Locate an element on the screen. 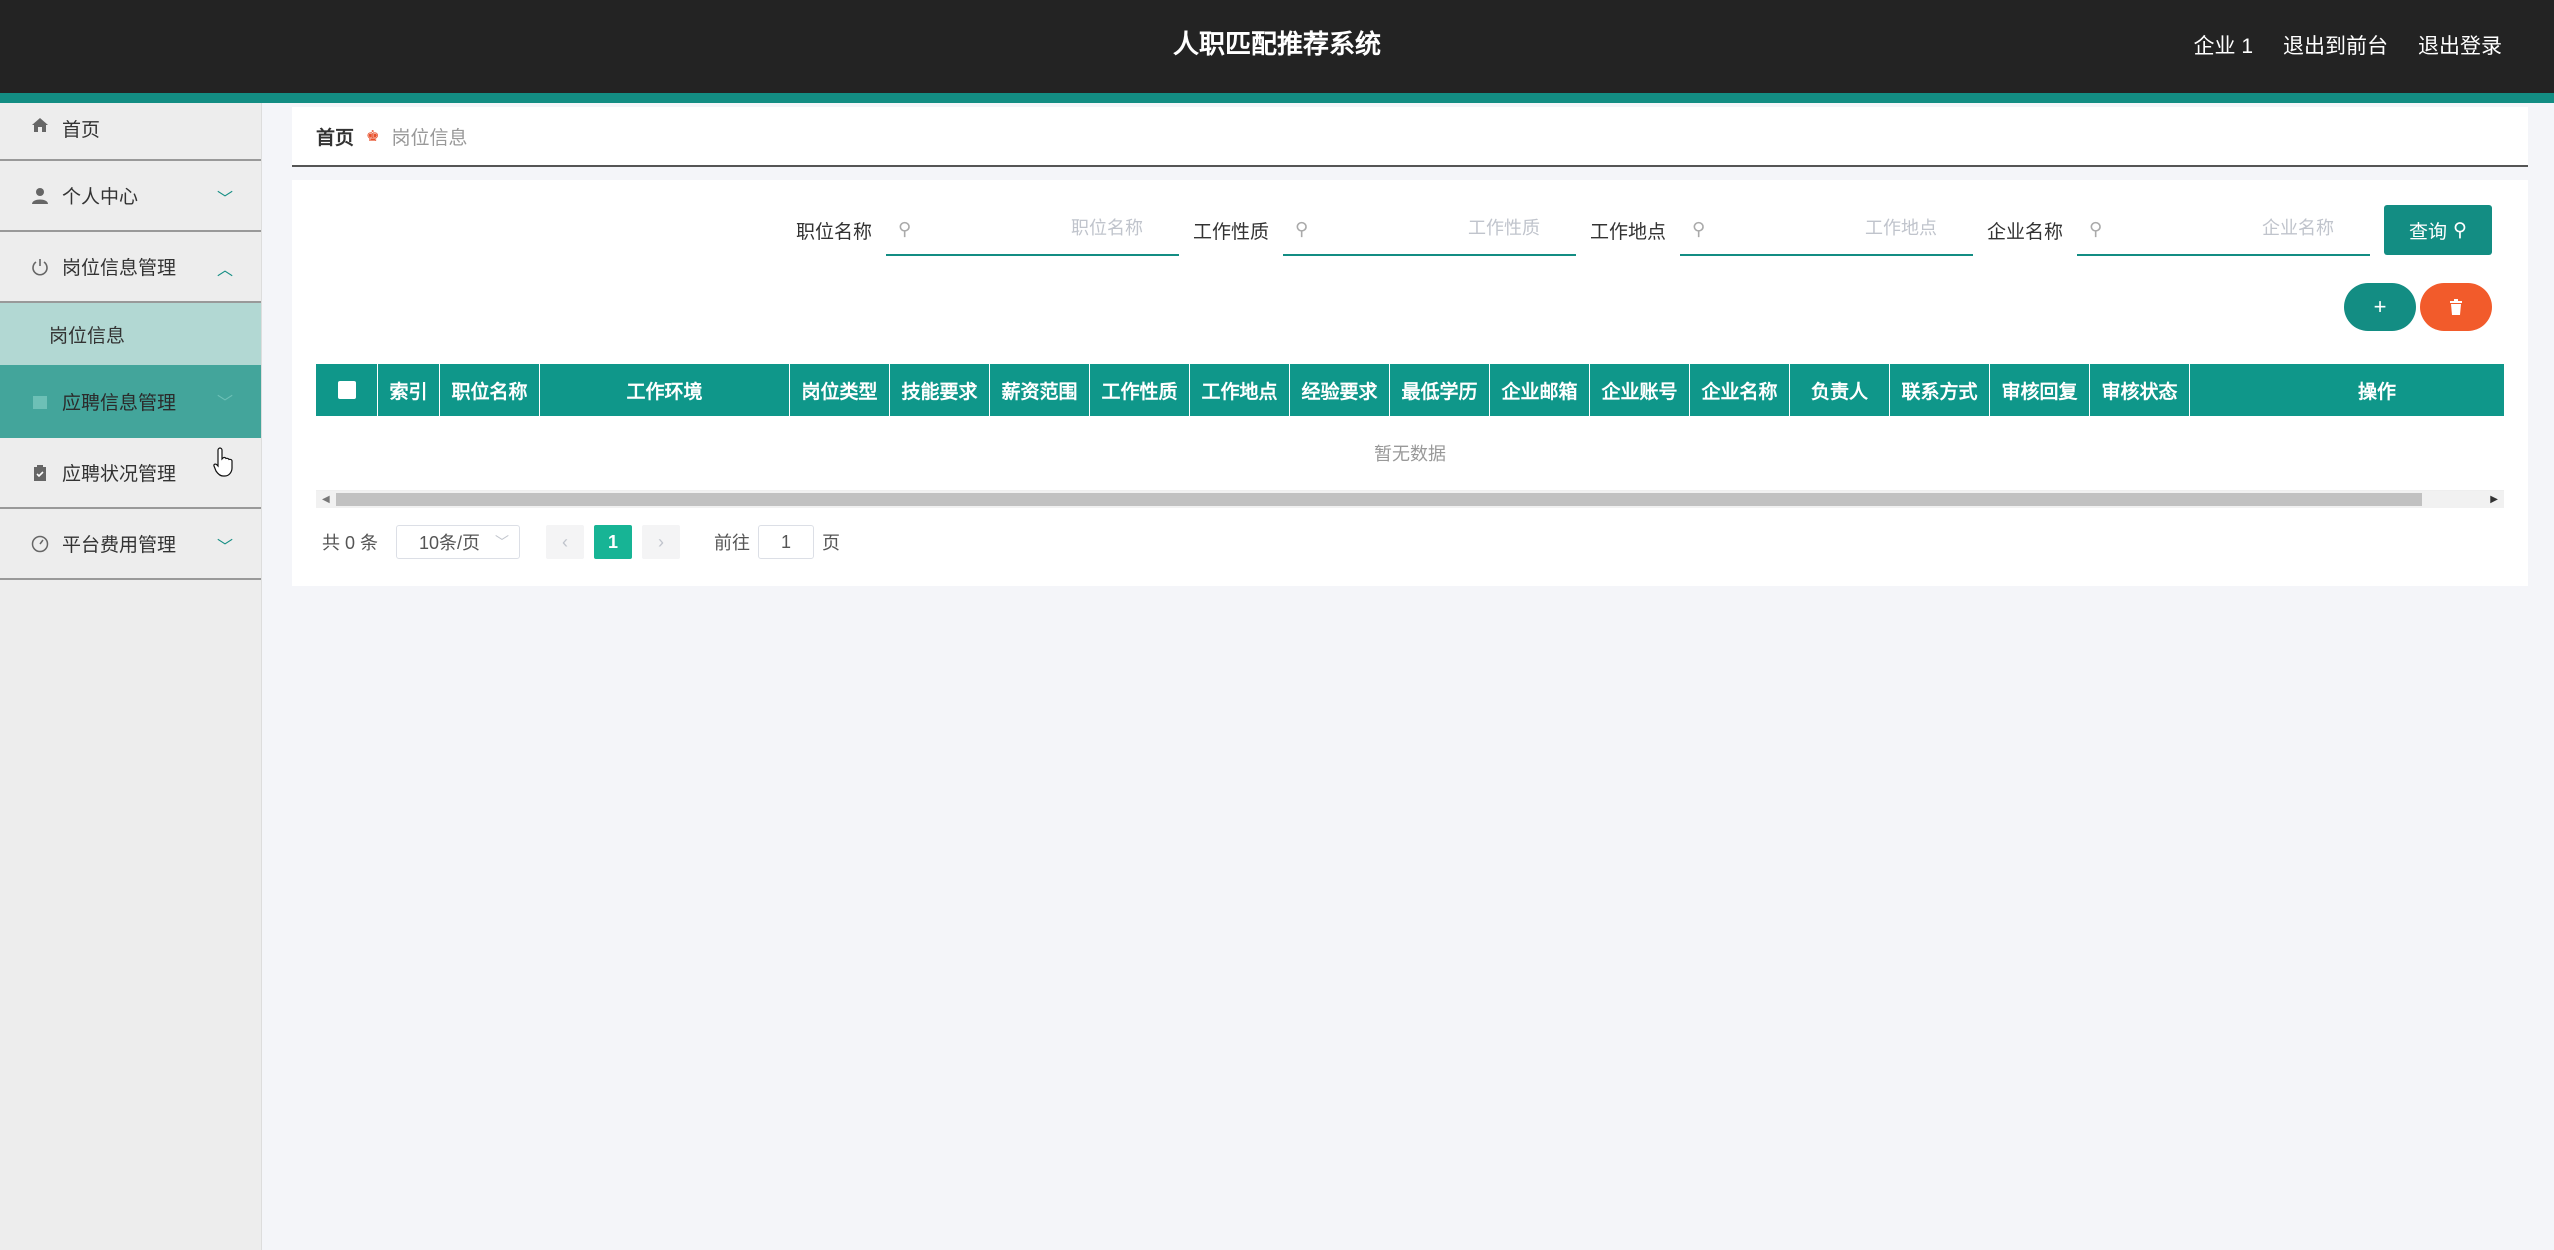  sidebar-item-personal-center: 个人中心 ﹀ is located at coordinates (130, 196).